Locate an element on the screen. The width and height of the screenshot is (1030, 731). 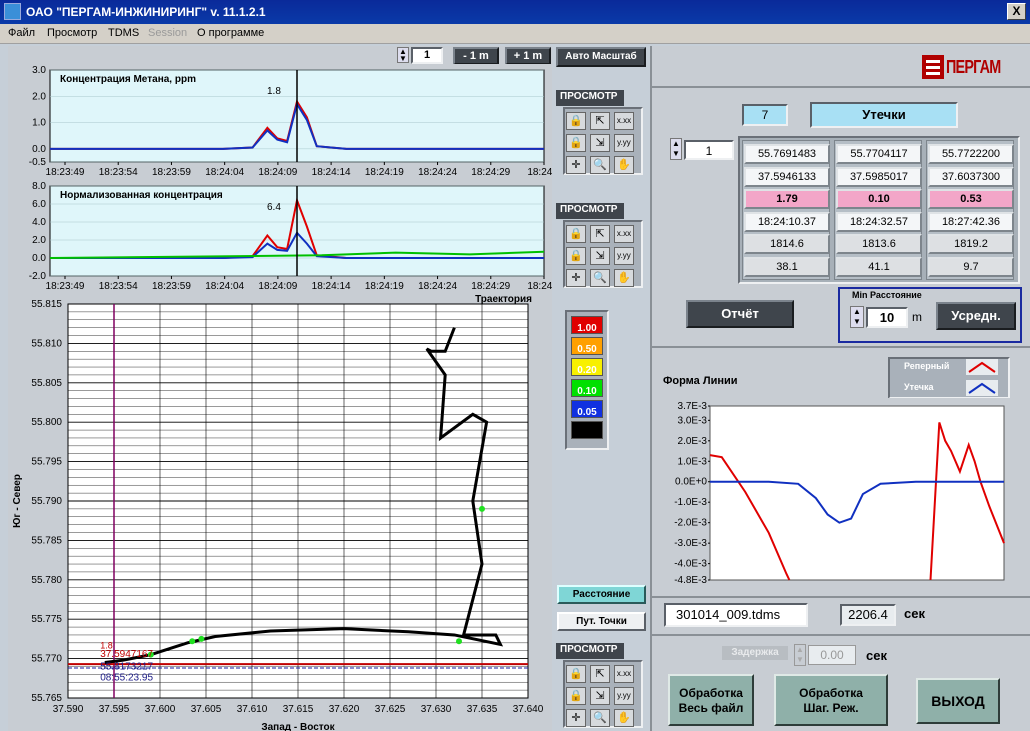
y-tick-label: 3.7E-3 is located at coordinates (693, 406).